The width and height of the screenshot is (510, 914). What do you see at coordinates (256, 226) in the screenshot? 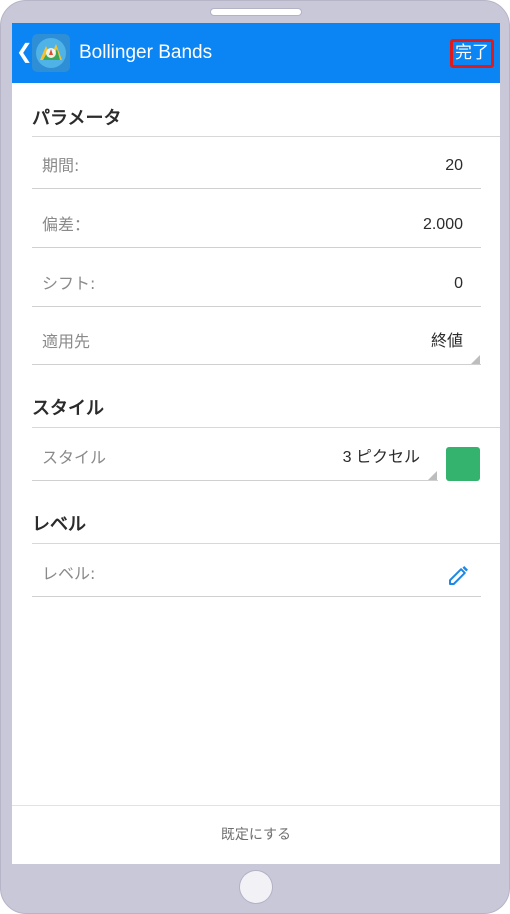
I see `deviation-field: 偏差： 2.000` at bounding box center [256, 226].